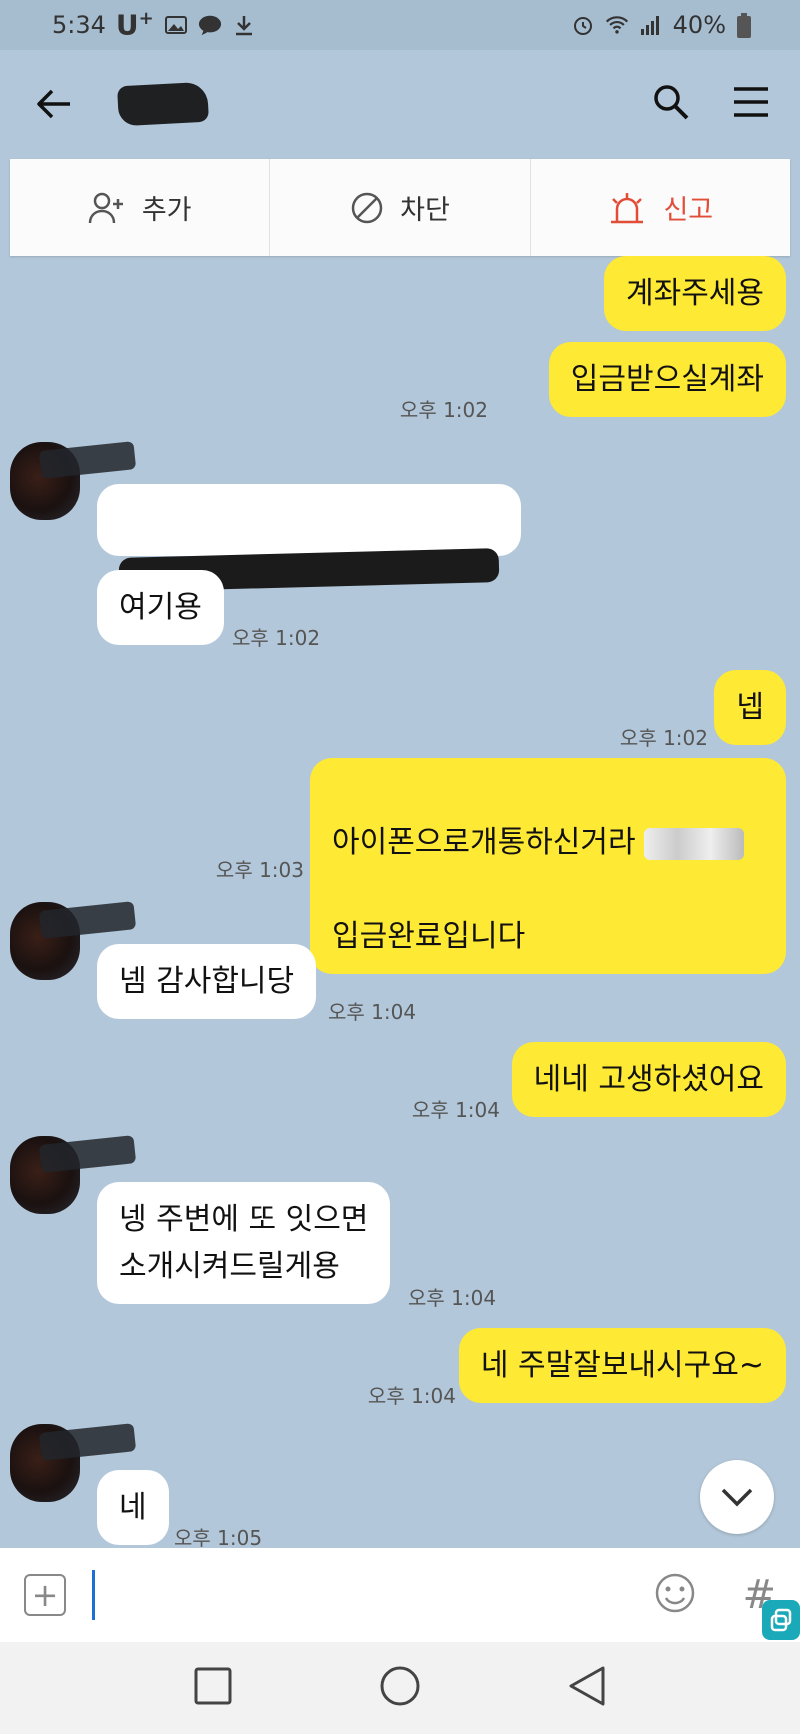 Image resolution: width=800 pixels, height=1734 pixels. I want to click on floating-app-icon, so click(781, 1620).